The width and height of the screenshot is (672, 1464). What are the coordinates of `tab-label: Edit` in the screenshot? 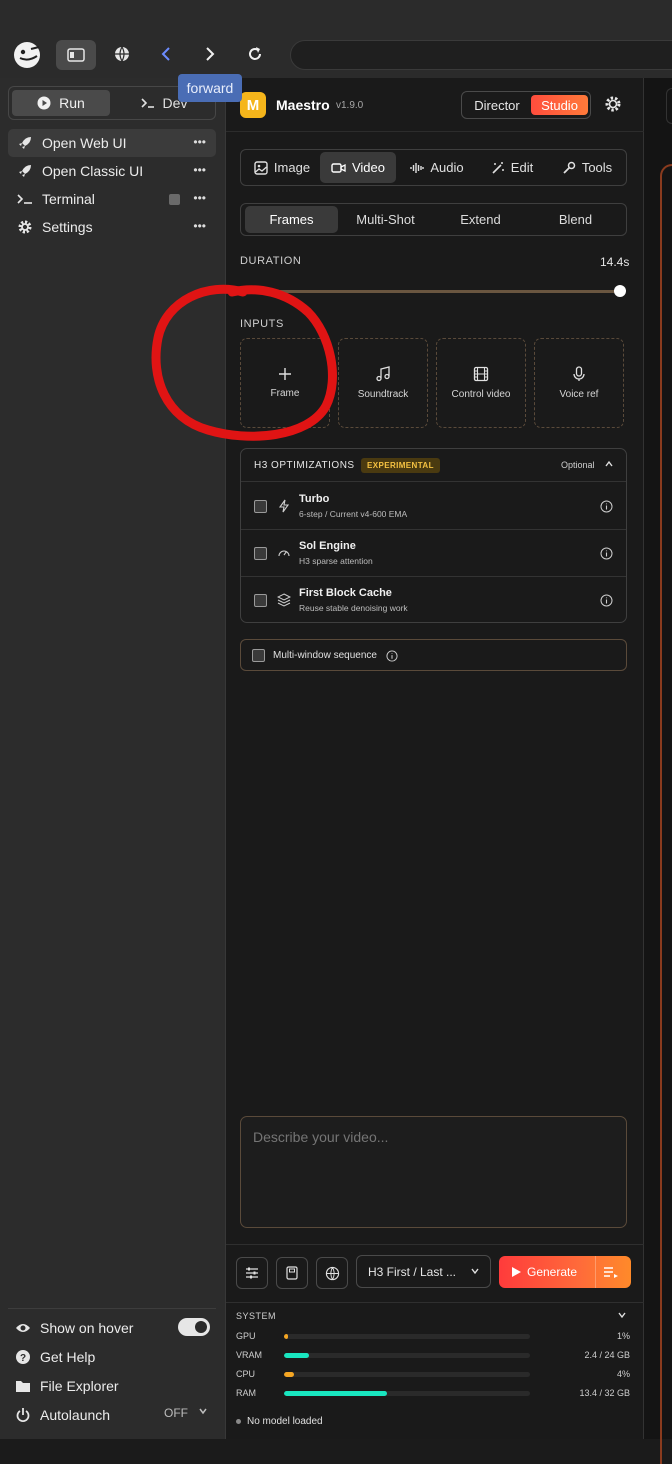 It's located at (522, 167).